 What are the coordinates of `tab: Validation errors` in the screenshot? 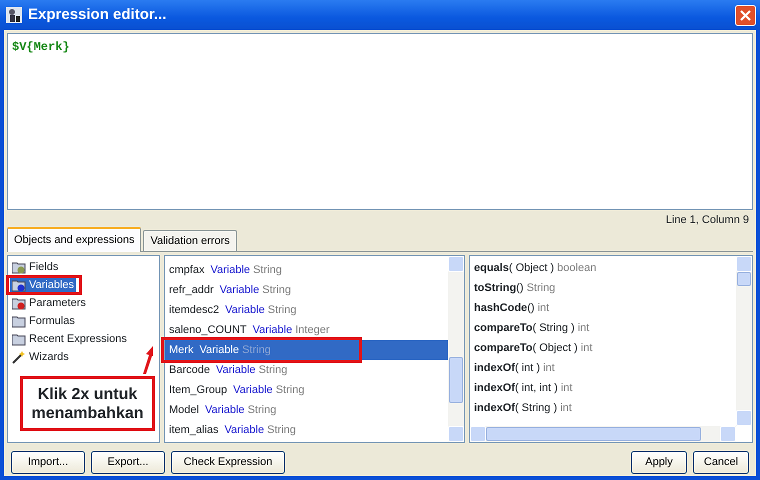 It's located at (190, 240).